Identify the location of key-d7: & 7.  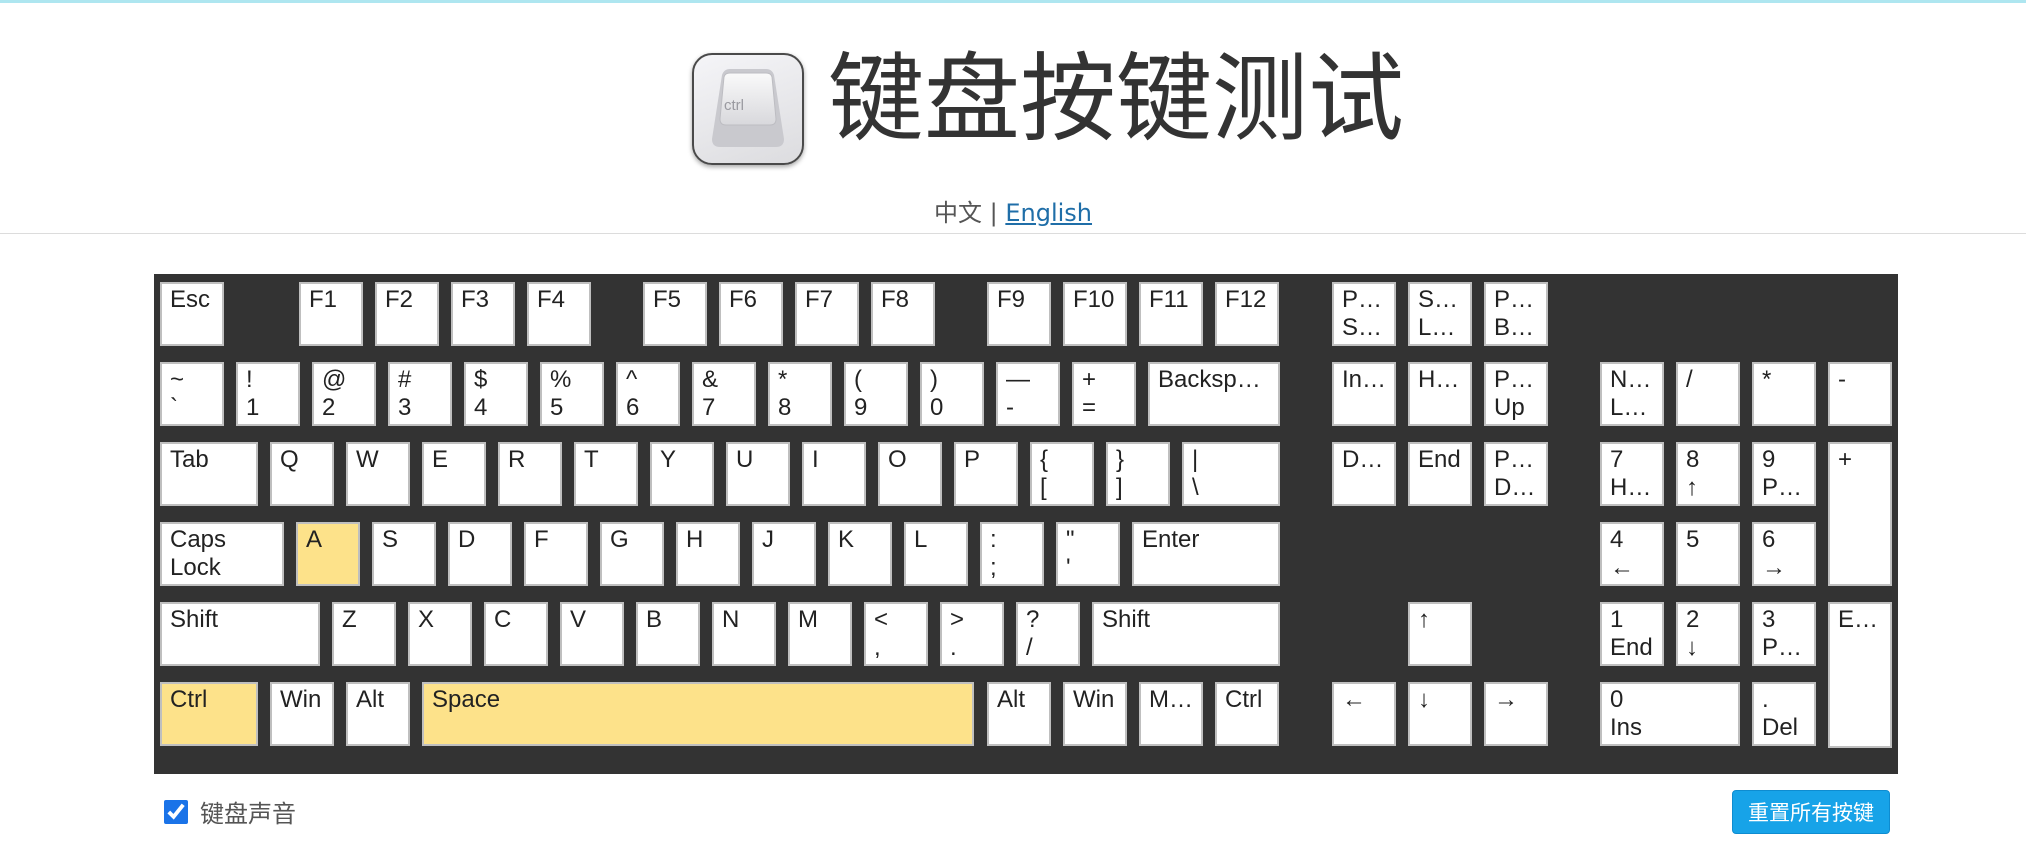
(724, 394).